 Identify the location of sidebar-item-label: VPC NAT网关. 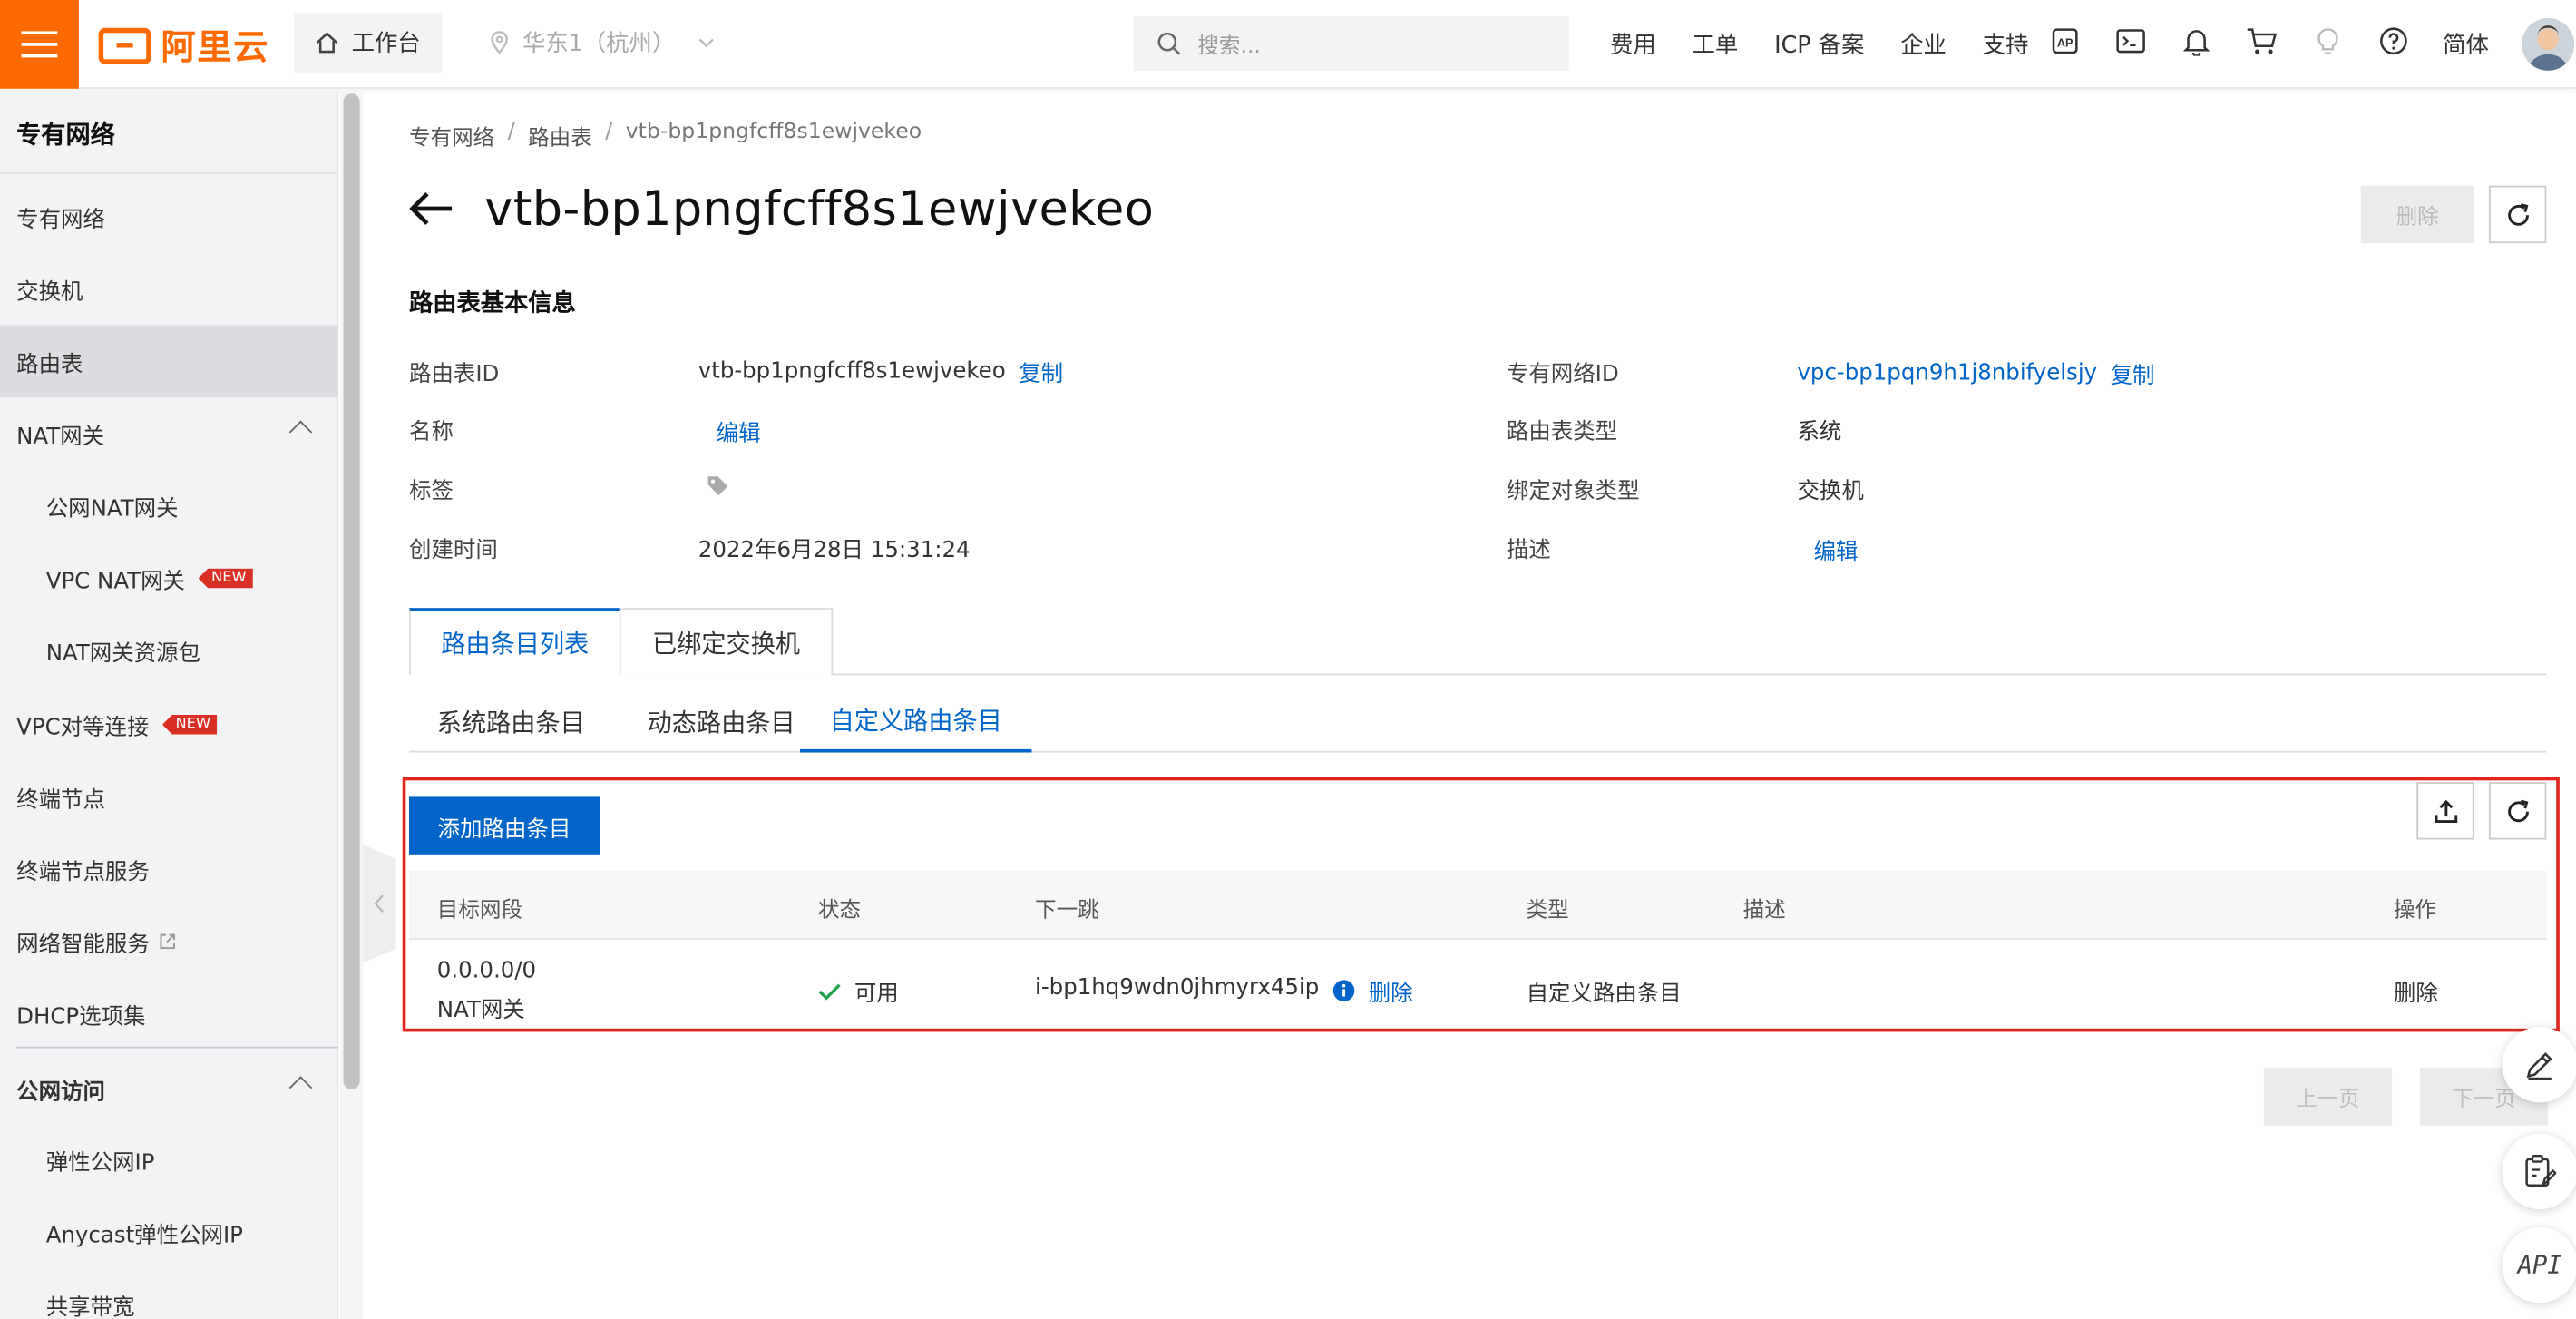
(115, 581).